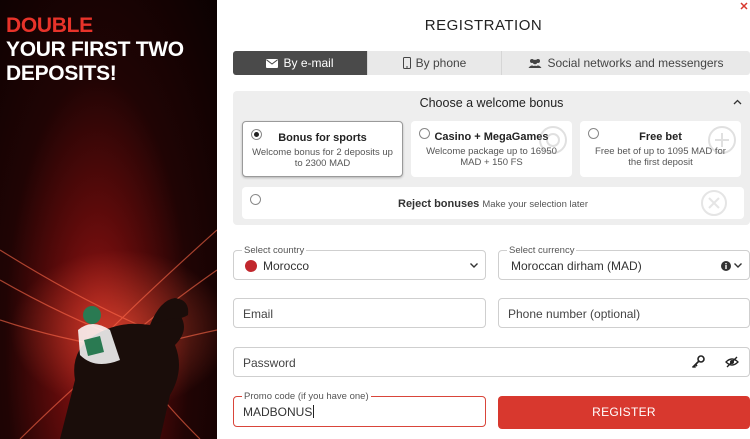 The image size is (750, 439). I want to click on promo-code-field: Promo code (if you have one) MADBONUS, so click(359, 409).